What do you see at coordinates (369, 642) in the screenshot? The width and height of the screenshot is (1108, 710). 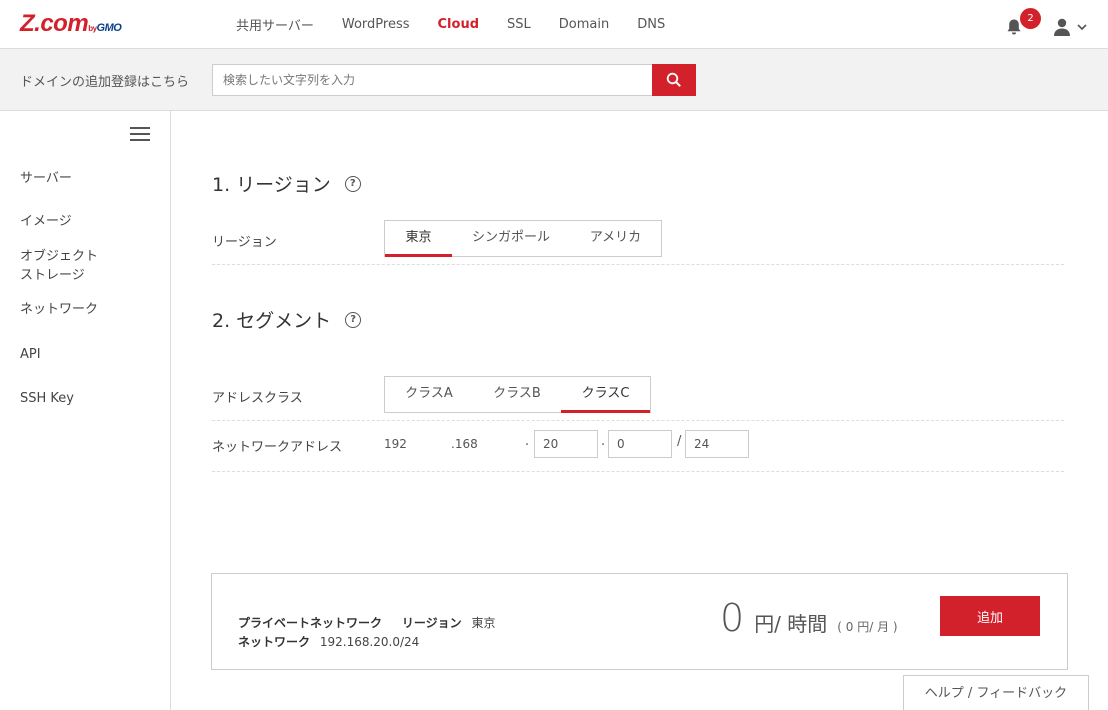 I see `summary-network-value: 192.168.20.0/24` at bounding box center [369, 642].